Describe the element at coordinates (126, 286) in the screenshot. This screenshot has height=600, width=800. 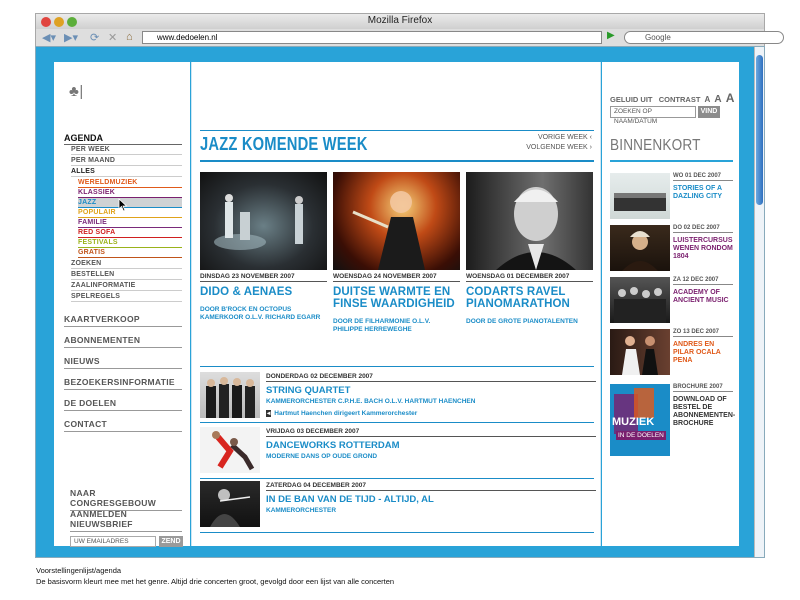
I see `nav-zaalinformatie: ZAALINFORMATIE` at that location.